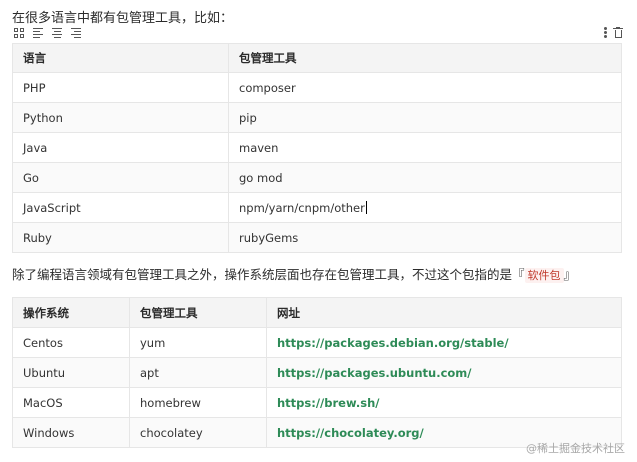 This screenshot has height=462, width=637. What do you see at coordinates (120, 177) in the screenshot?
I see `language-cell: Go` at bounding box center [120, 177].